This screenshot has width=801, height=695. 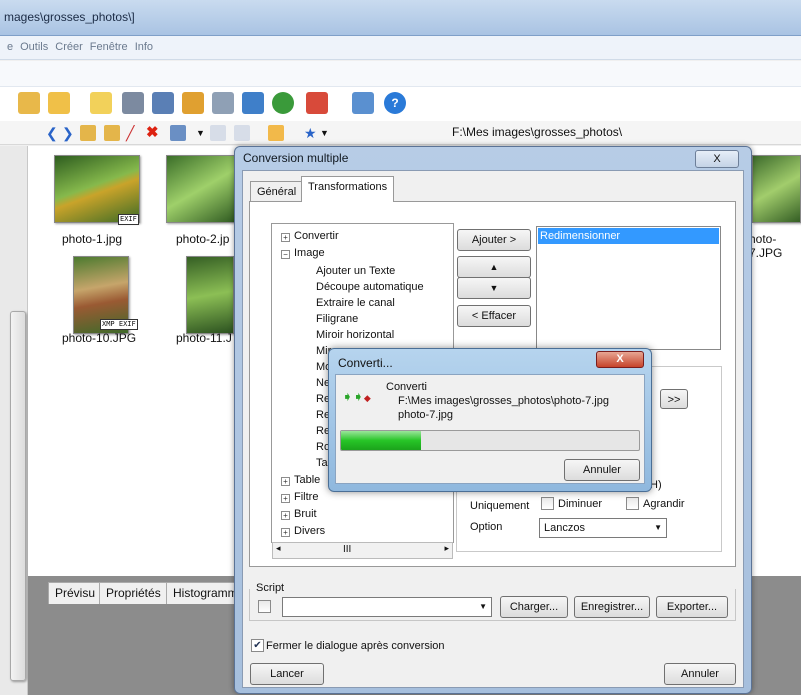 I want to click on launch-button: Lancer, so click(x=287, y=674).